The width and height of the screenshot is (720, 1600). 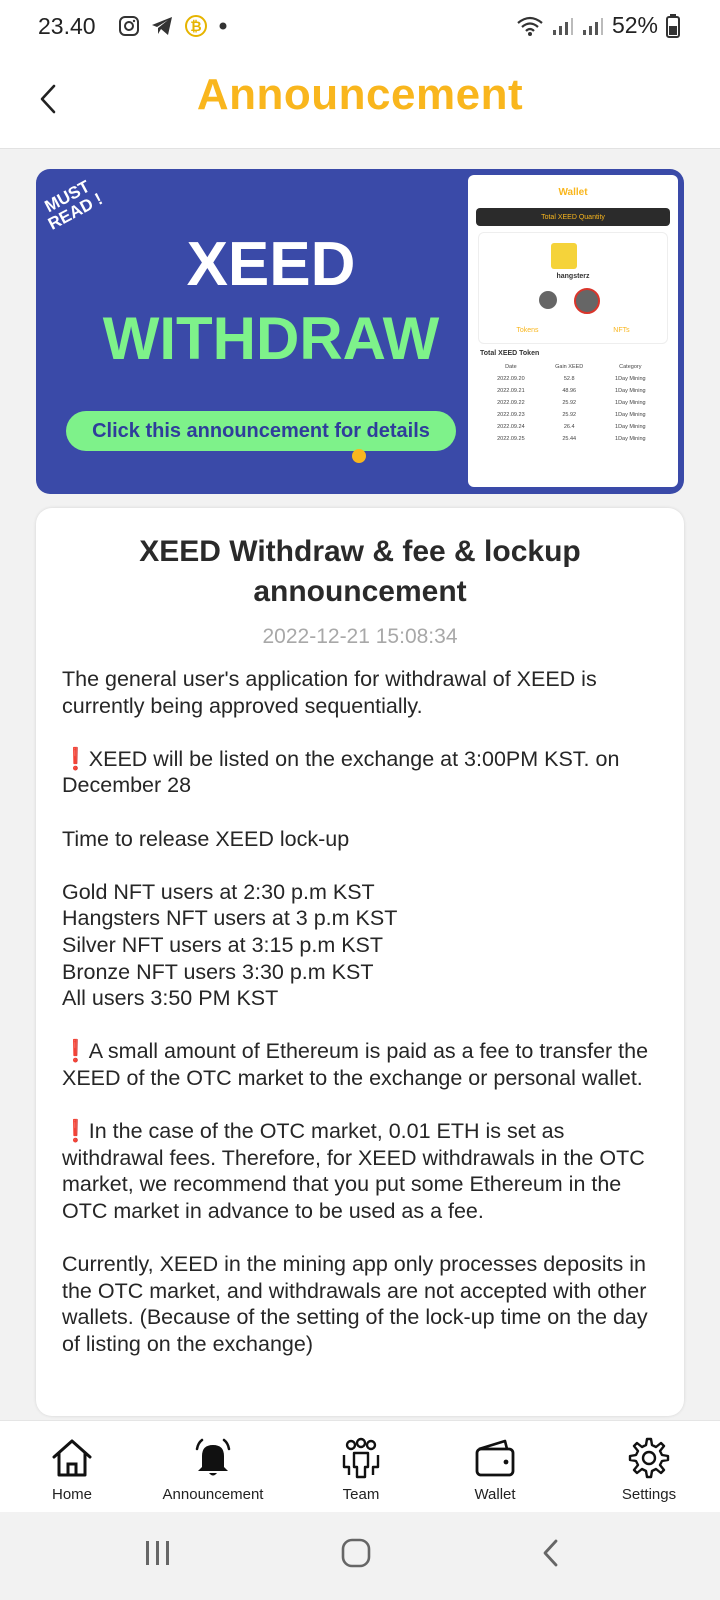 I want to click on mock-row: 2022.09.21 48.96 1Day Mining, so click(x=572, y=391).